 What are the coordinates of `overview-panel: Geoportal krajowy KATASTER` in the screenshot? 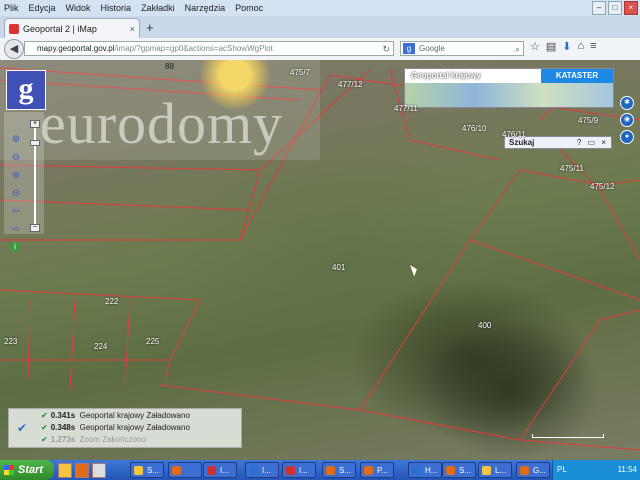 It's located at (509, 88).